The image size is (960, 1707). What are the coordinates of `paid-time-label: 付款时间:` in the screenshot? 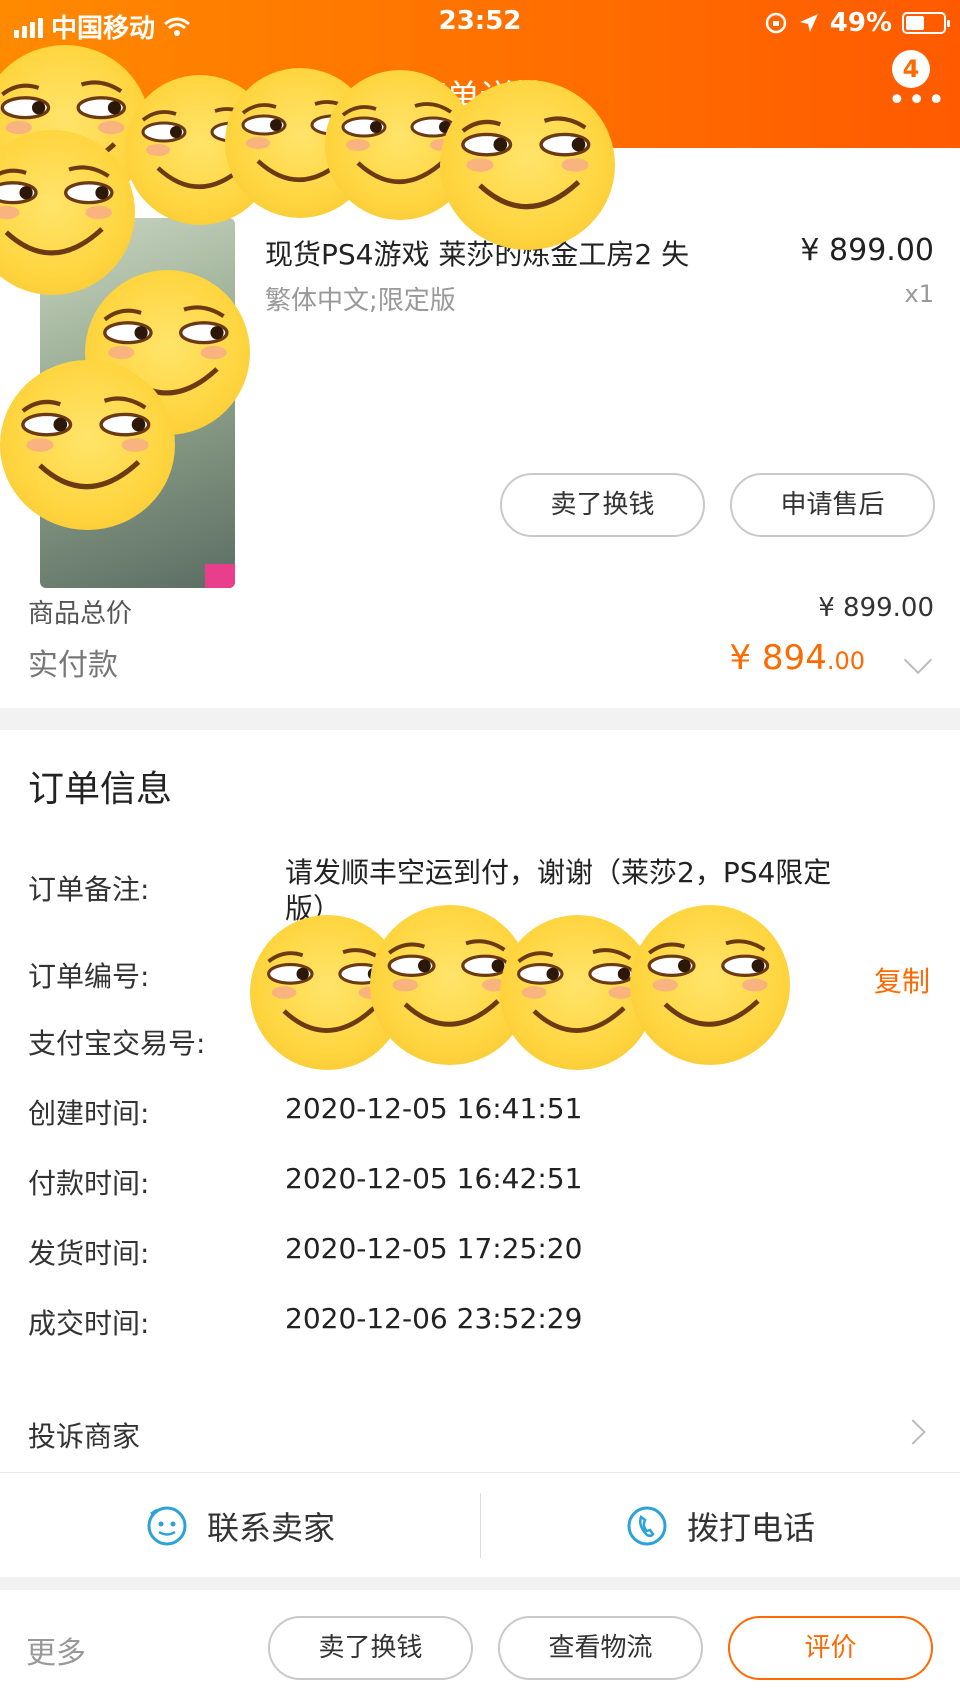 It's located at (89, 1183).